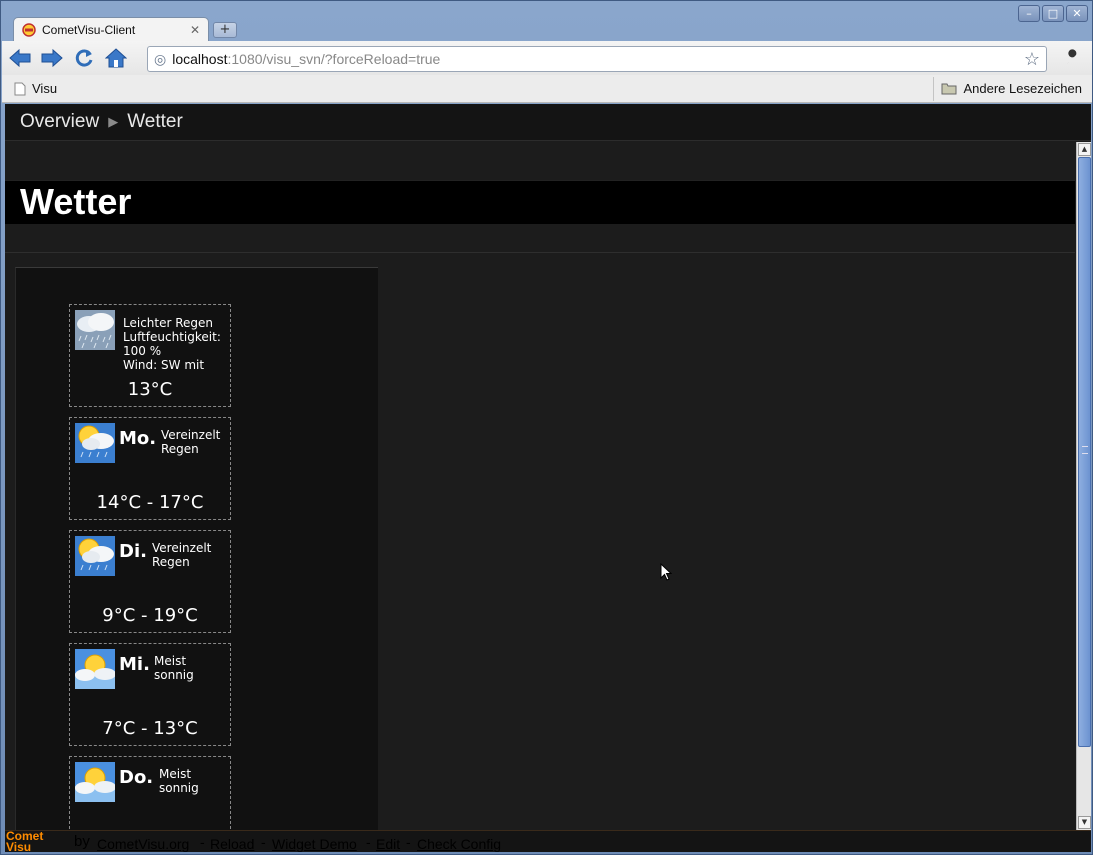  I want to click on scrollbar-thumb, so click(1084, 452).